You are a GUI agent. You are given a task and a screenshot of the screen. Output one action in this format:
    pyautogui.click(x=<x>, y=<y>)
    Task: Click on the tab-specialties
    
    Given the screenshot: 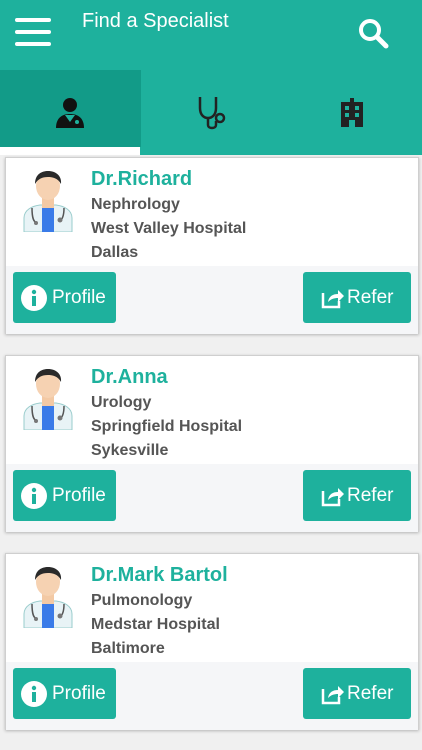 What is the action you would take?
    pyautogui.click(x=211, y=112)
    